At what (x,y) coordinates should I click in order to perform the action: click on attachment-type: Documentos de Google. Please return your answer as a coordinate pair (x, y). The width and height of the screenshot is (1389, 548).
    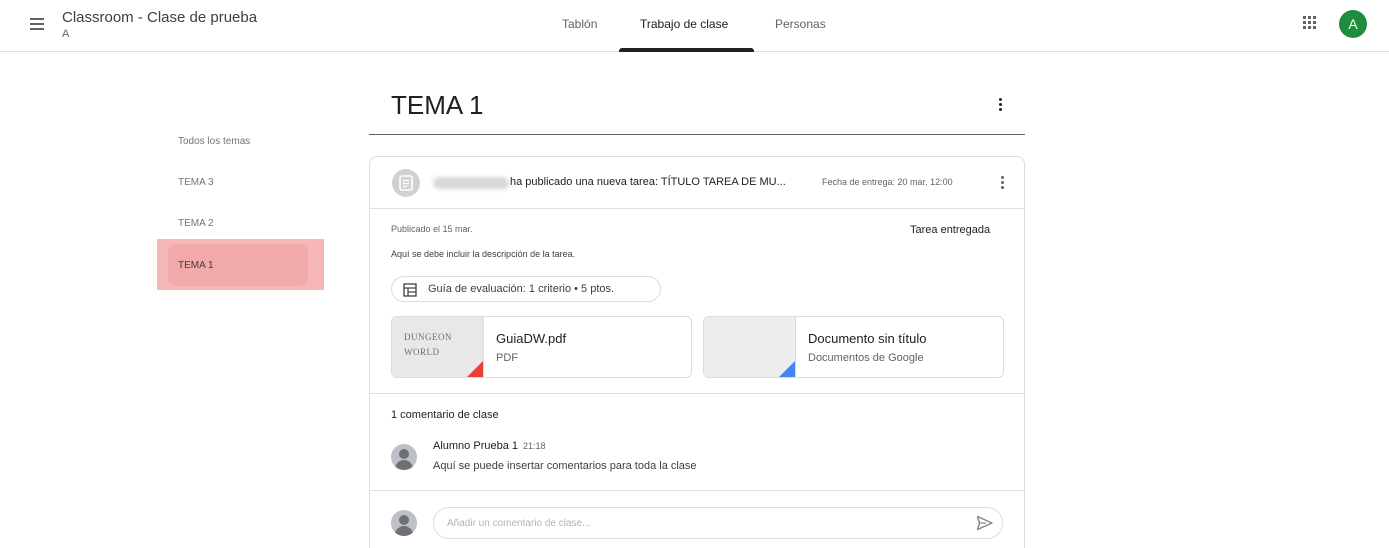
    Looking at the image, I should click on (866, 358).